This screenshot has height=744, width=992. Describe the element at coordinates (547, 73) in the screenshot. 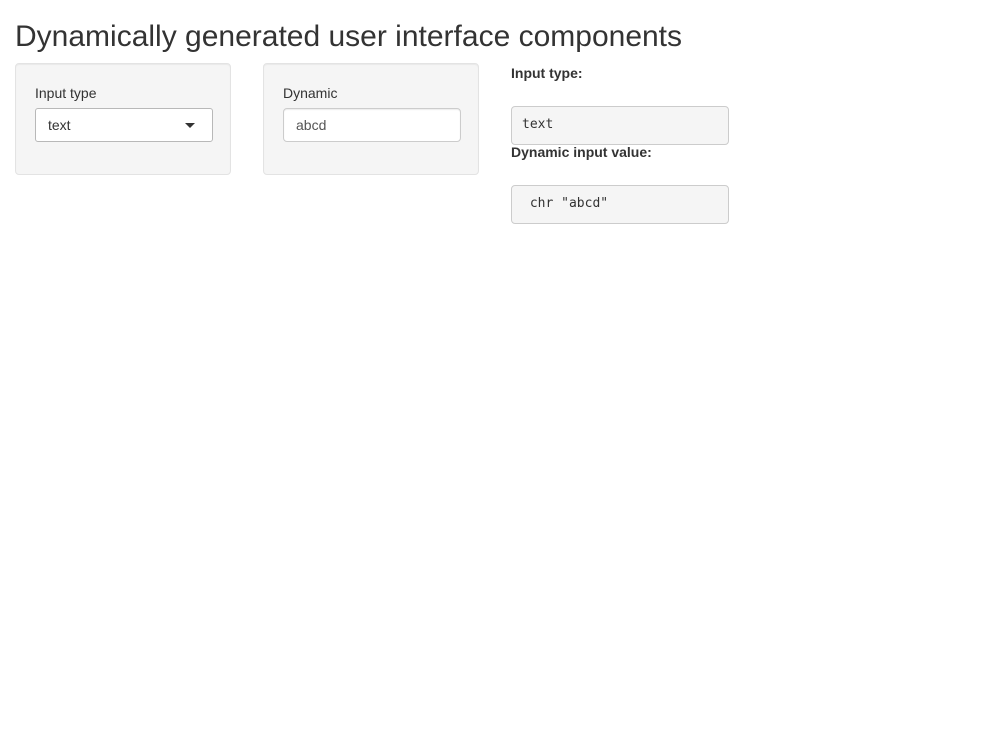

I see `input-type-output-heading: Input type:` at that location.